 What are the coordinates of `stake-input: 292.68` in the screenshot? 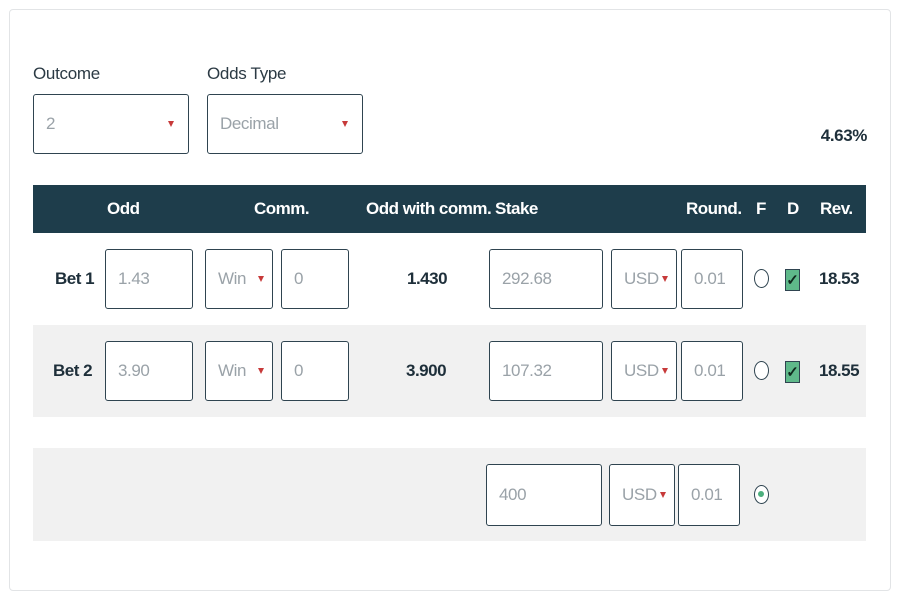 It's located at (546, 279).